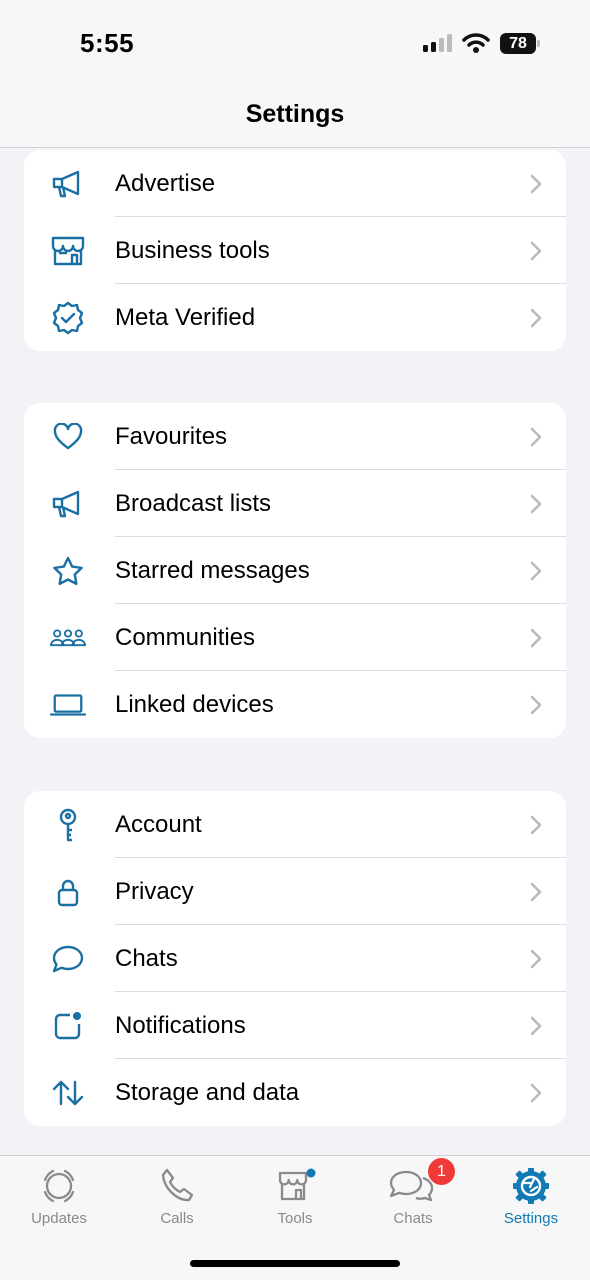 This screenshot has width=590, height=1280. I want to click on notification-dot-icon, so click(68, 1026).